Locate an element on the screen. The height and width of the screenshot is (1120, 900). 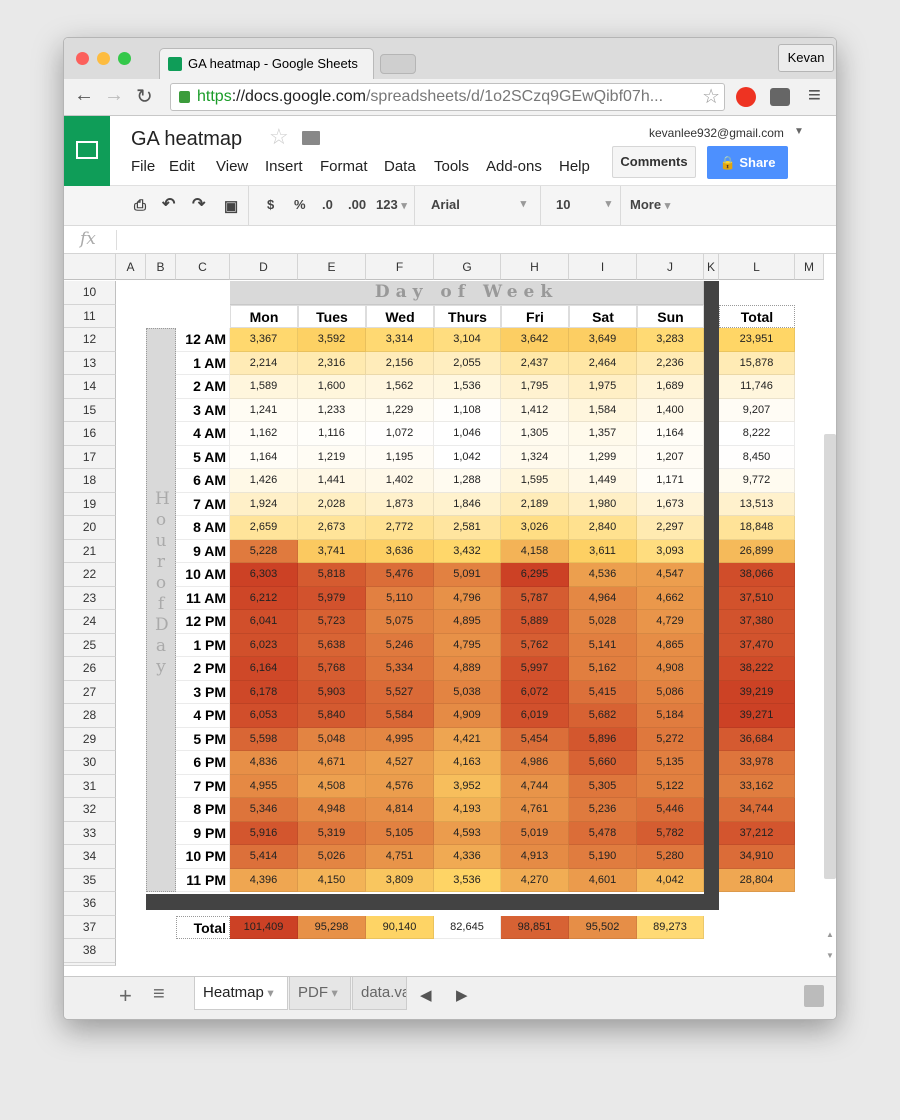
row-header-36: 36 is located at coordinates (90, 904).